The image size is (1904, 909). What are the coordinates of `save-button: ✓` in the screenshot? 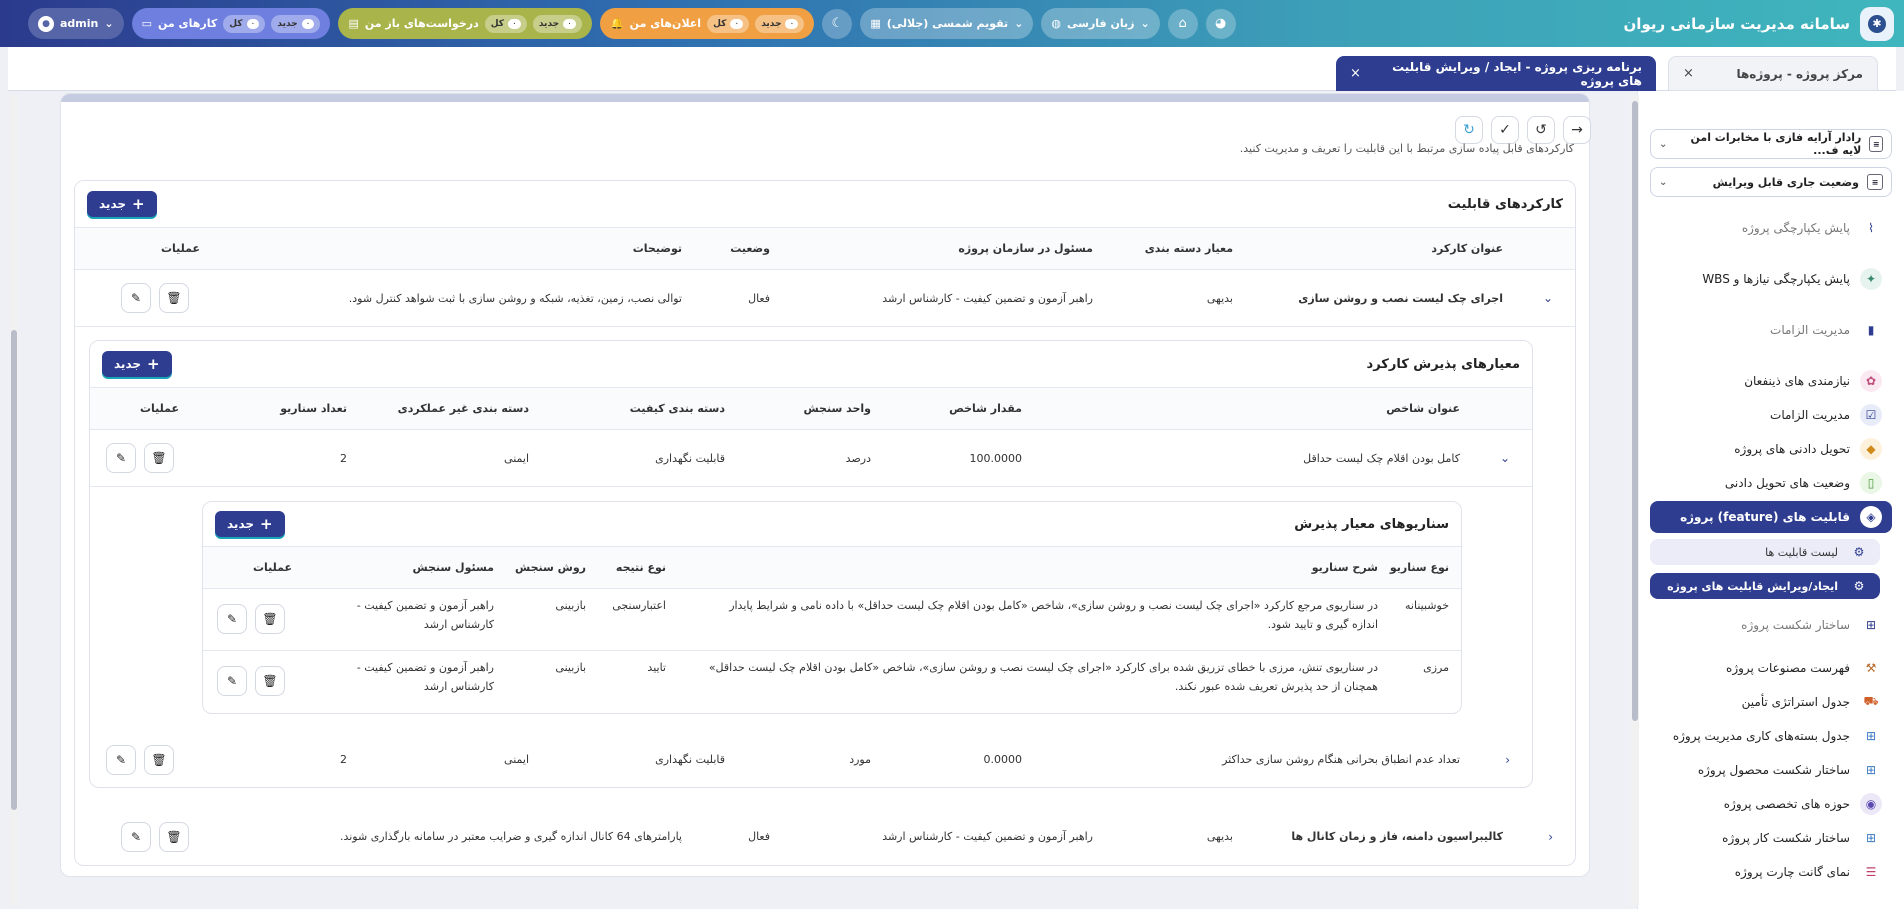 It's located at (1505, 130).